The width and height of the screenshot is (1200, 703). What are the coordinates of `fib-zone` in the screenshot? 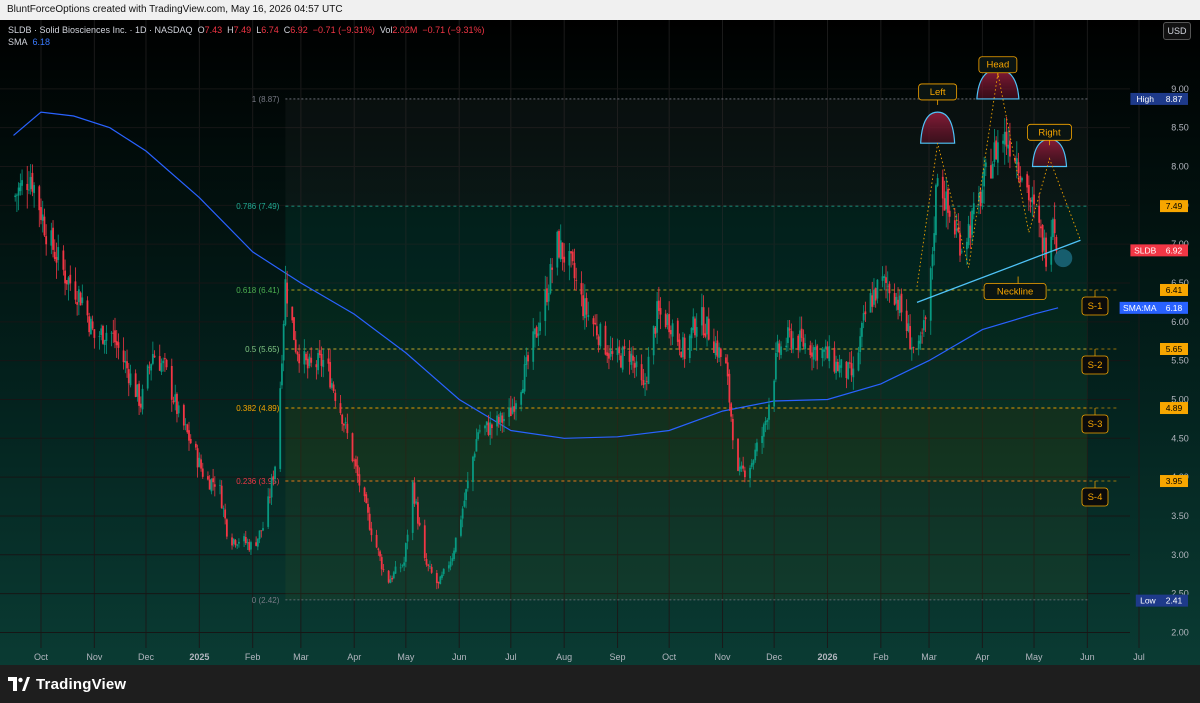 It's located at (686, 379).